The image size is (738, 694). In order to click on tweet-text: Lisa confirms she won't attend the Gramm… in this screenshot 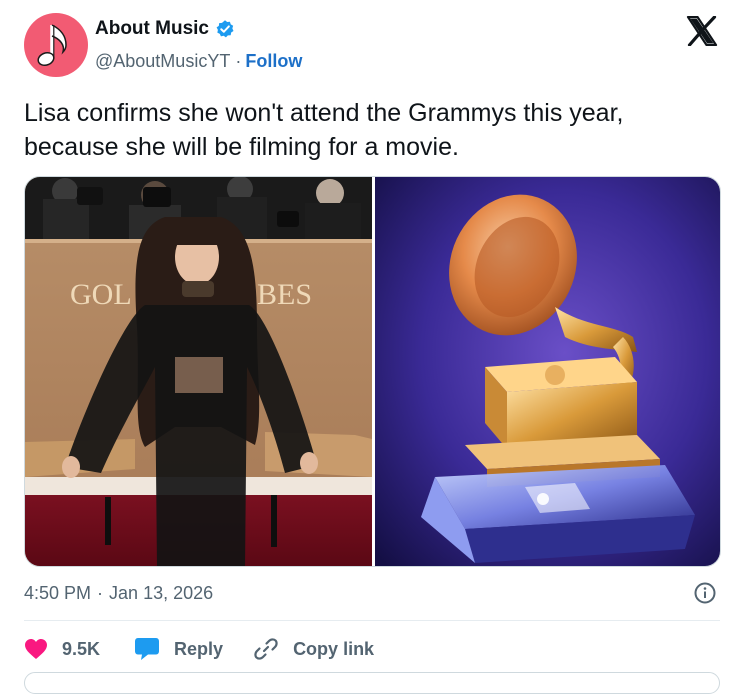, I will do `click(324, 130)`.